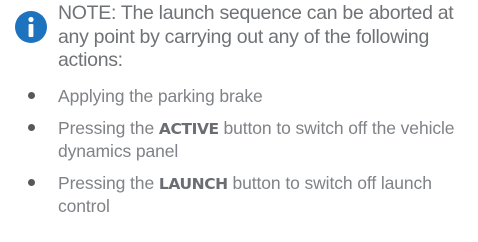 This screenshot has width=478, height=242. What do you see at coordinates (188, 129) in the screenshot?
I see `active-button-name: ACTIVE` at bounding box center [188, 129].